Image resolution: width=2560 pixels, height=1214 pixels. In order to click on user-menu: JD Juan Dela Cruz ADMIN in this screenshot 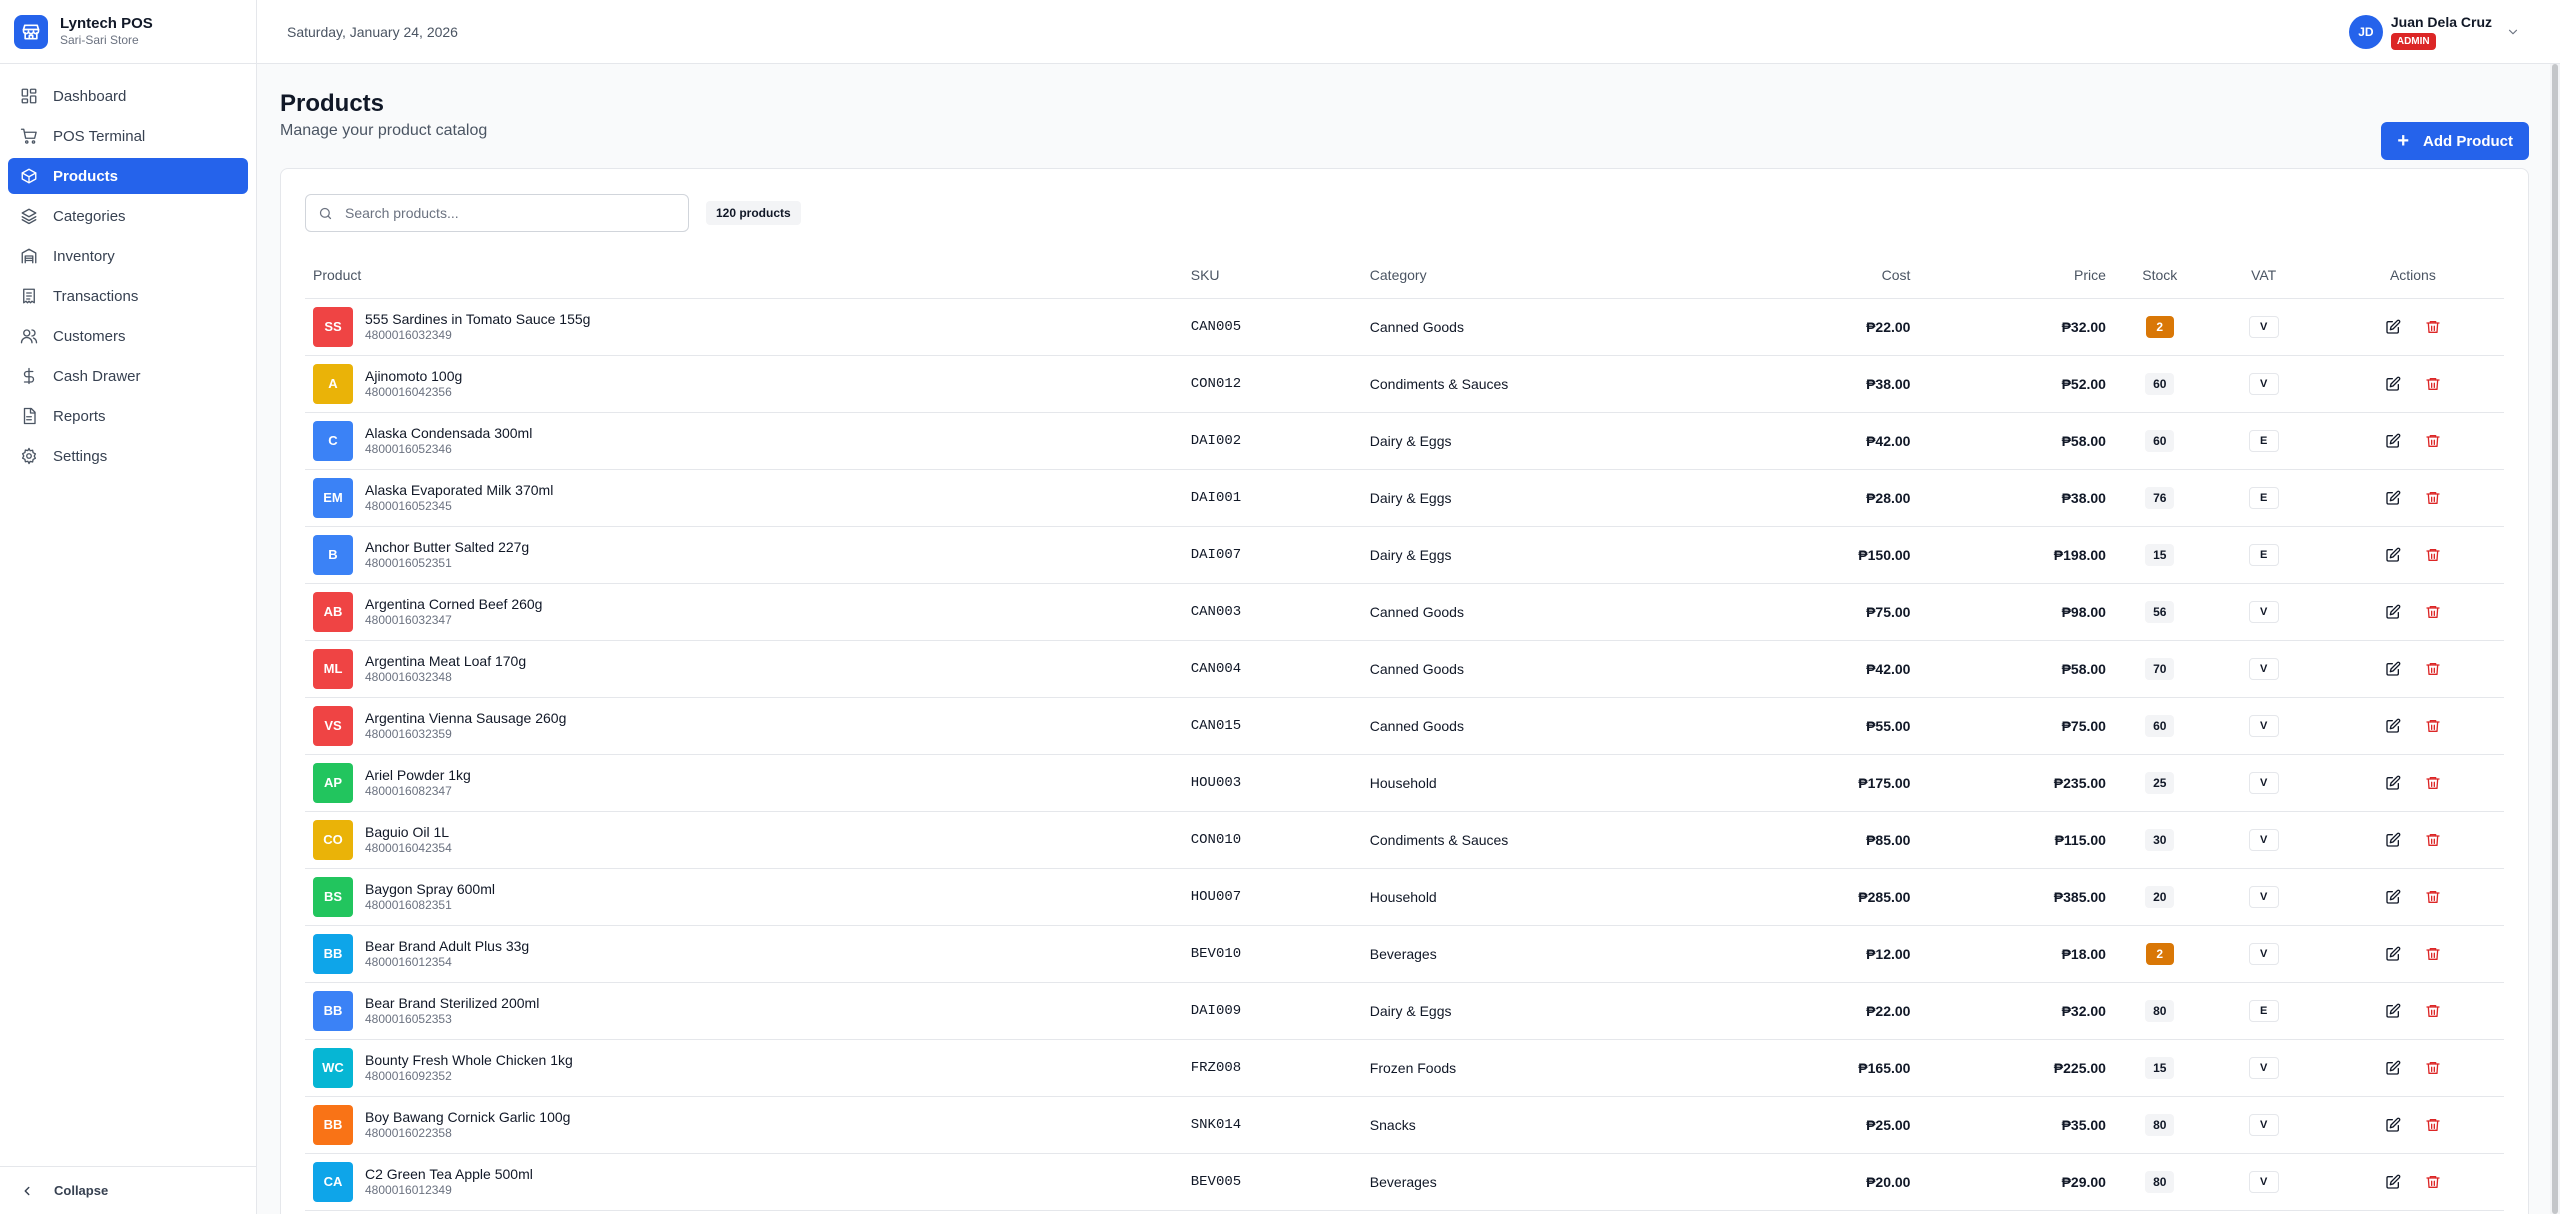, I will do `click(2434, 32)`.